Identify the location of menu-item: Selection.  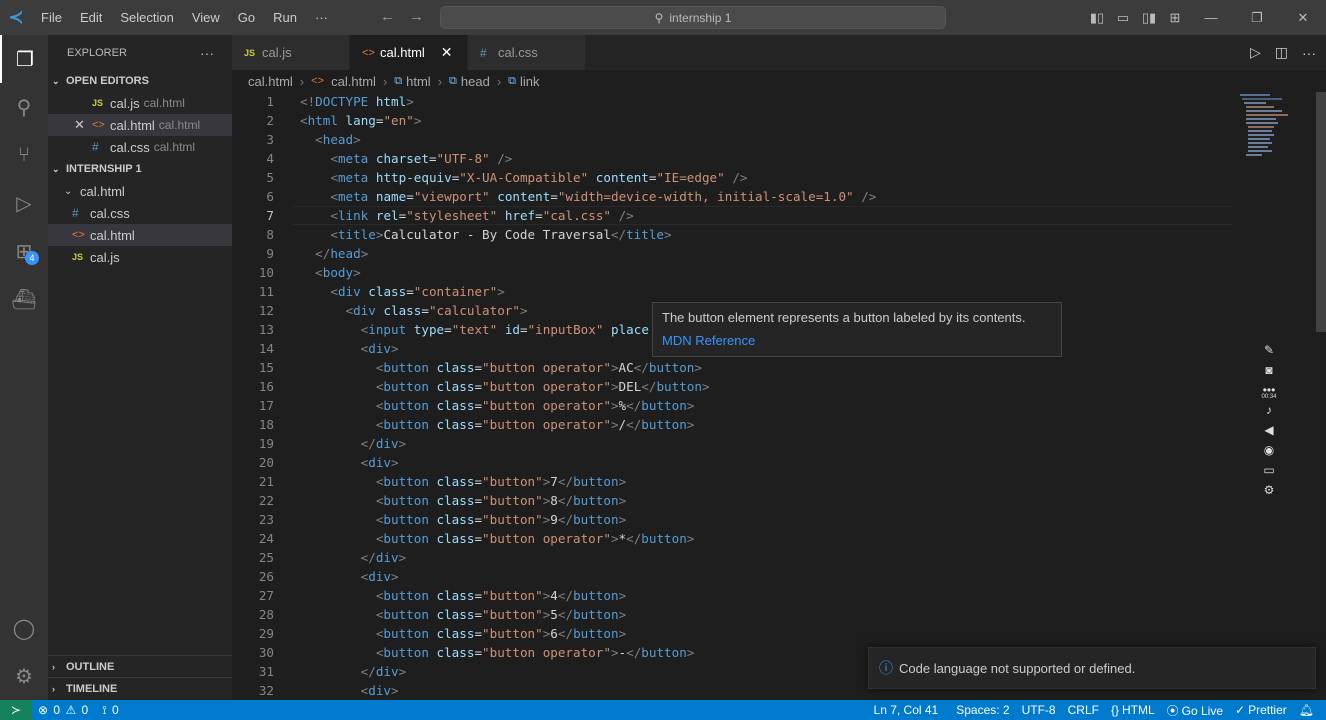
(146, 17).